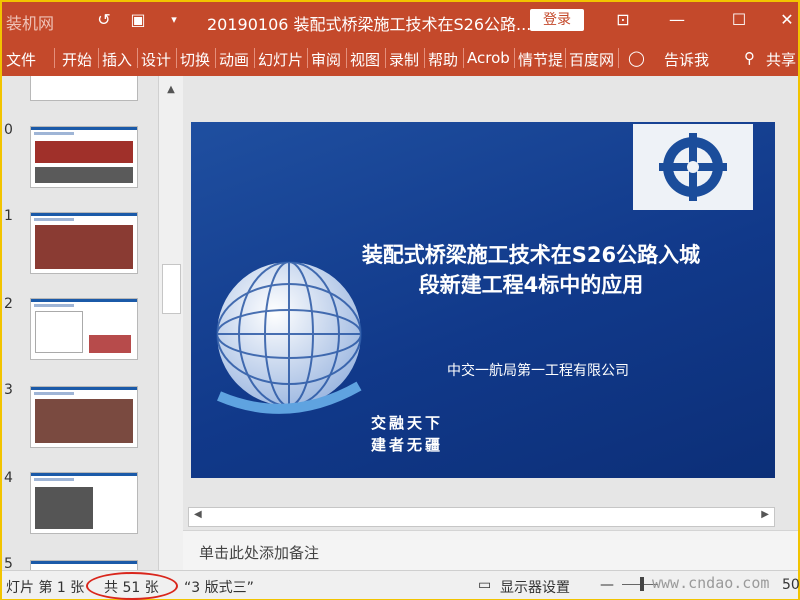 This screenshot has width=800, height=600. I want to click on tab-review: 审阅, so click(326, 59).